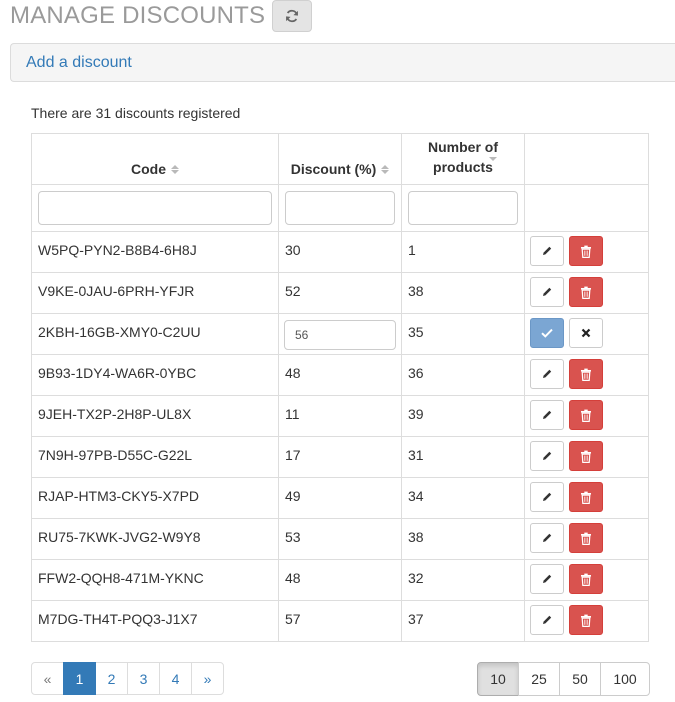  What do you see at coordinates (148, 169) in the screenshot?
I see `column-label-code: Code` at bounding box center [148, 169].